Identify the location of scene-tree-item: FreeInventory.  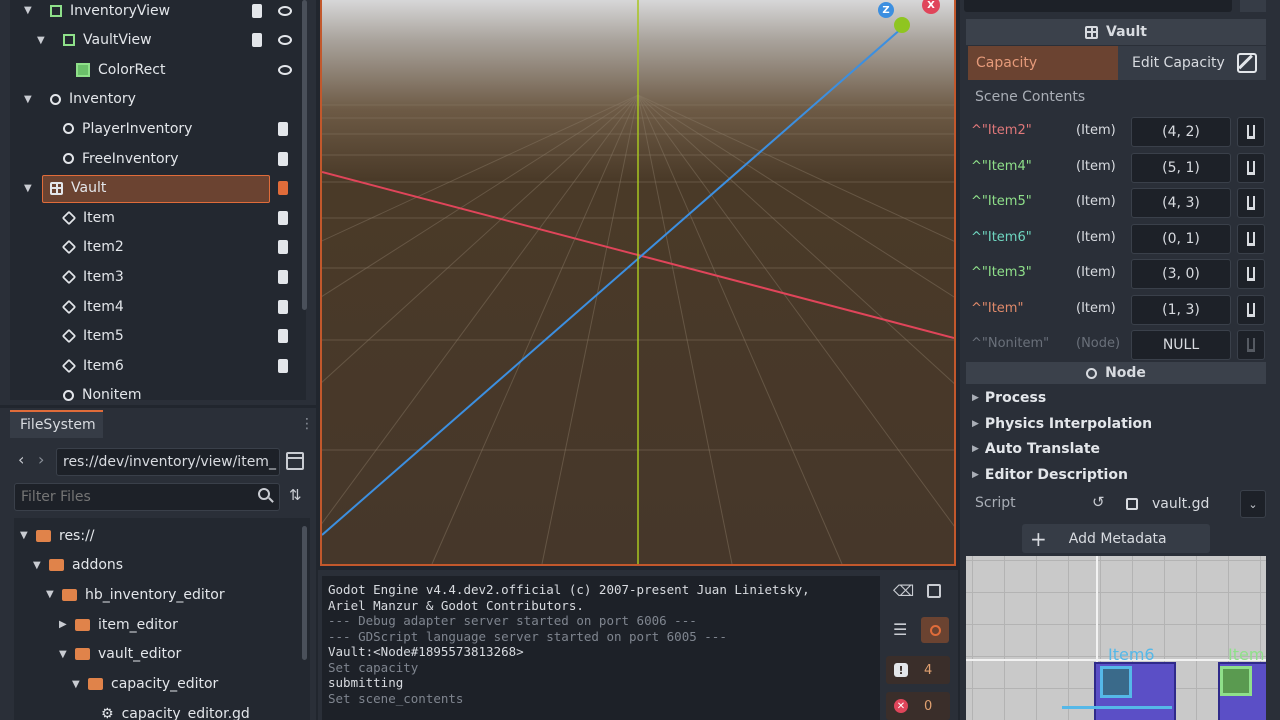
(156, 158).